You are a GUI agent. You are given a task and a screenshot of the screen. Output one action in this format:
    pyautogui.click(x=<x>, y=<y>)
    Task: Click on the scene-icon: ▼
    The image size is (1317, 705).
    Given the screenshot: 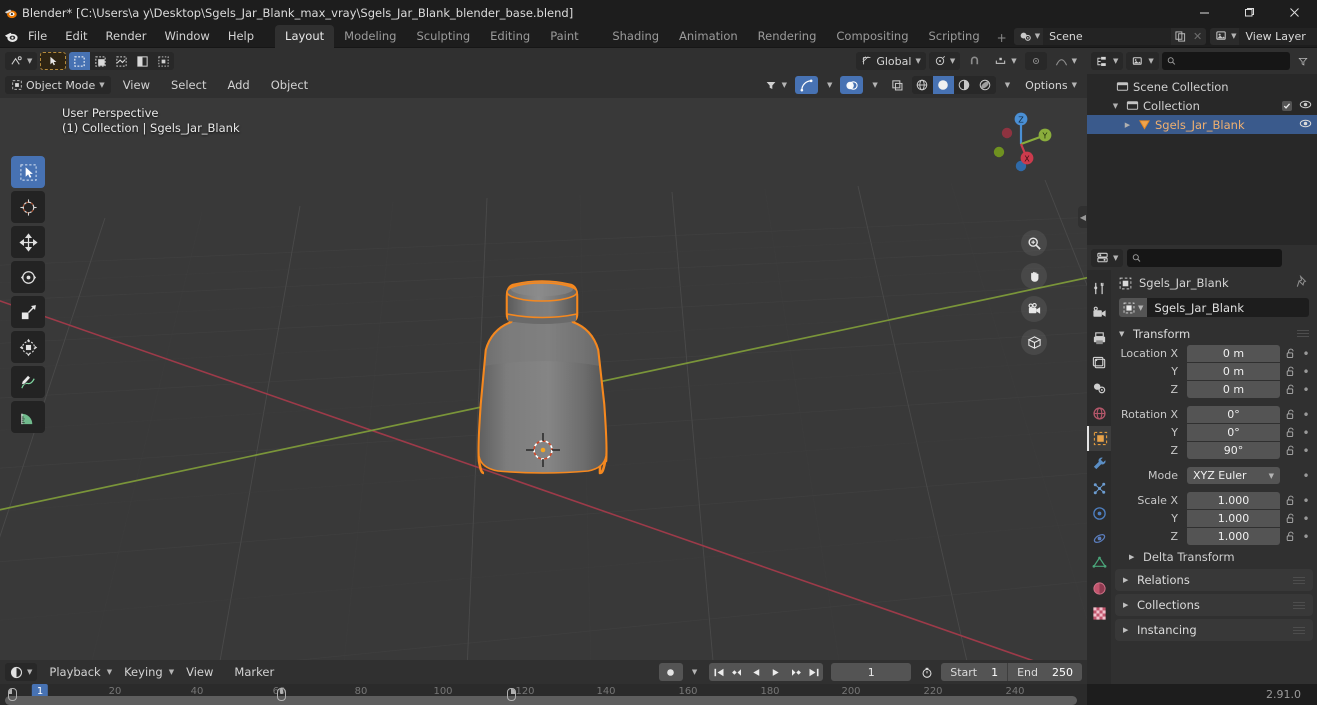 What is the action you would take?
    pyautogui.click(x=1028, y=36)
    